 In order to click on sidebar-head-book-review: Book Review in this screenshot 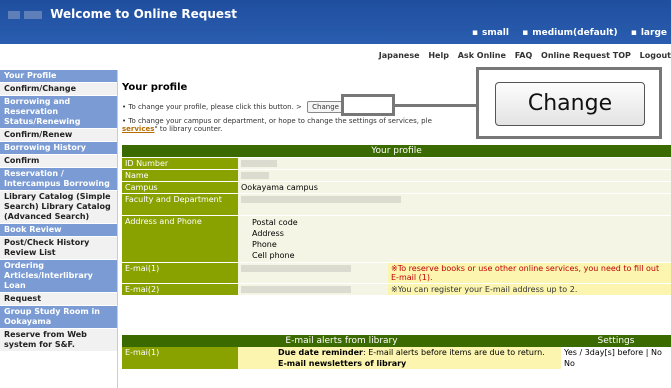, I will do `click(58, 230)`.